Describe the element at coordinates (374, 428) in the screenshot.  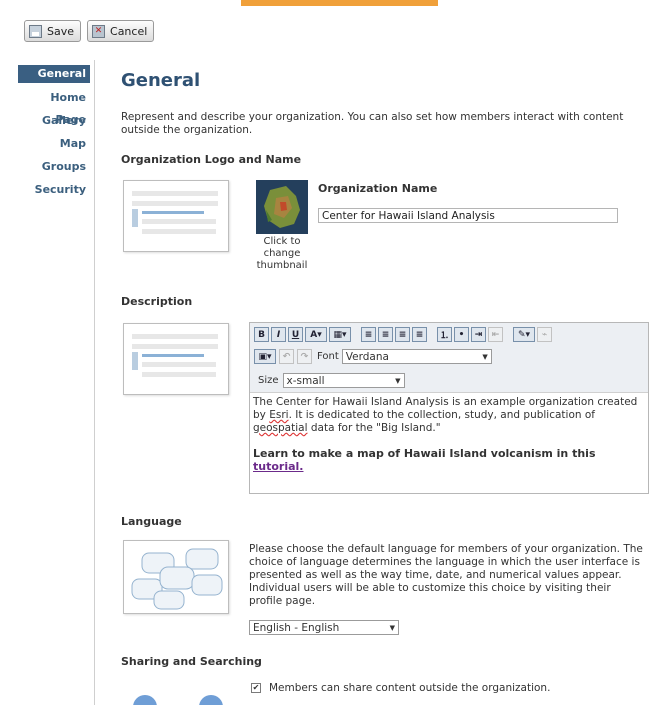
I see `description-text: data for the "Big Island."` at that location.